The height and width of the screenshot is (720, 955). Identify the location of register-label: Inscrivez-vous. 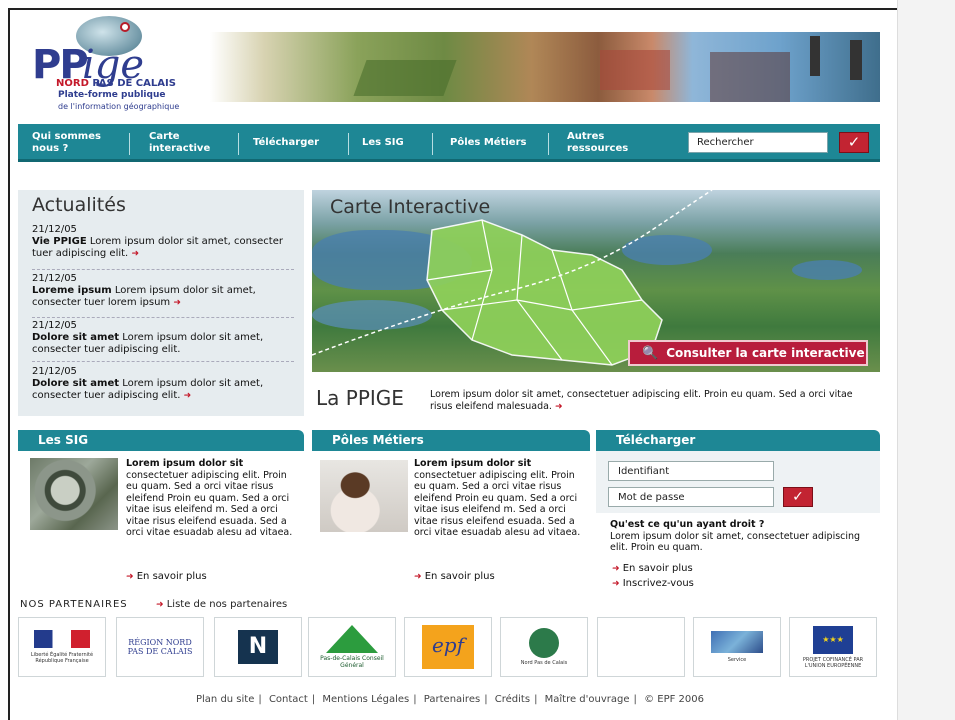
(658, 583).